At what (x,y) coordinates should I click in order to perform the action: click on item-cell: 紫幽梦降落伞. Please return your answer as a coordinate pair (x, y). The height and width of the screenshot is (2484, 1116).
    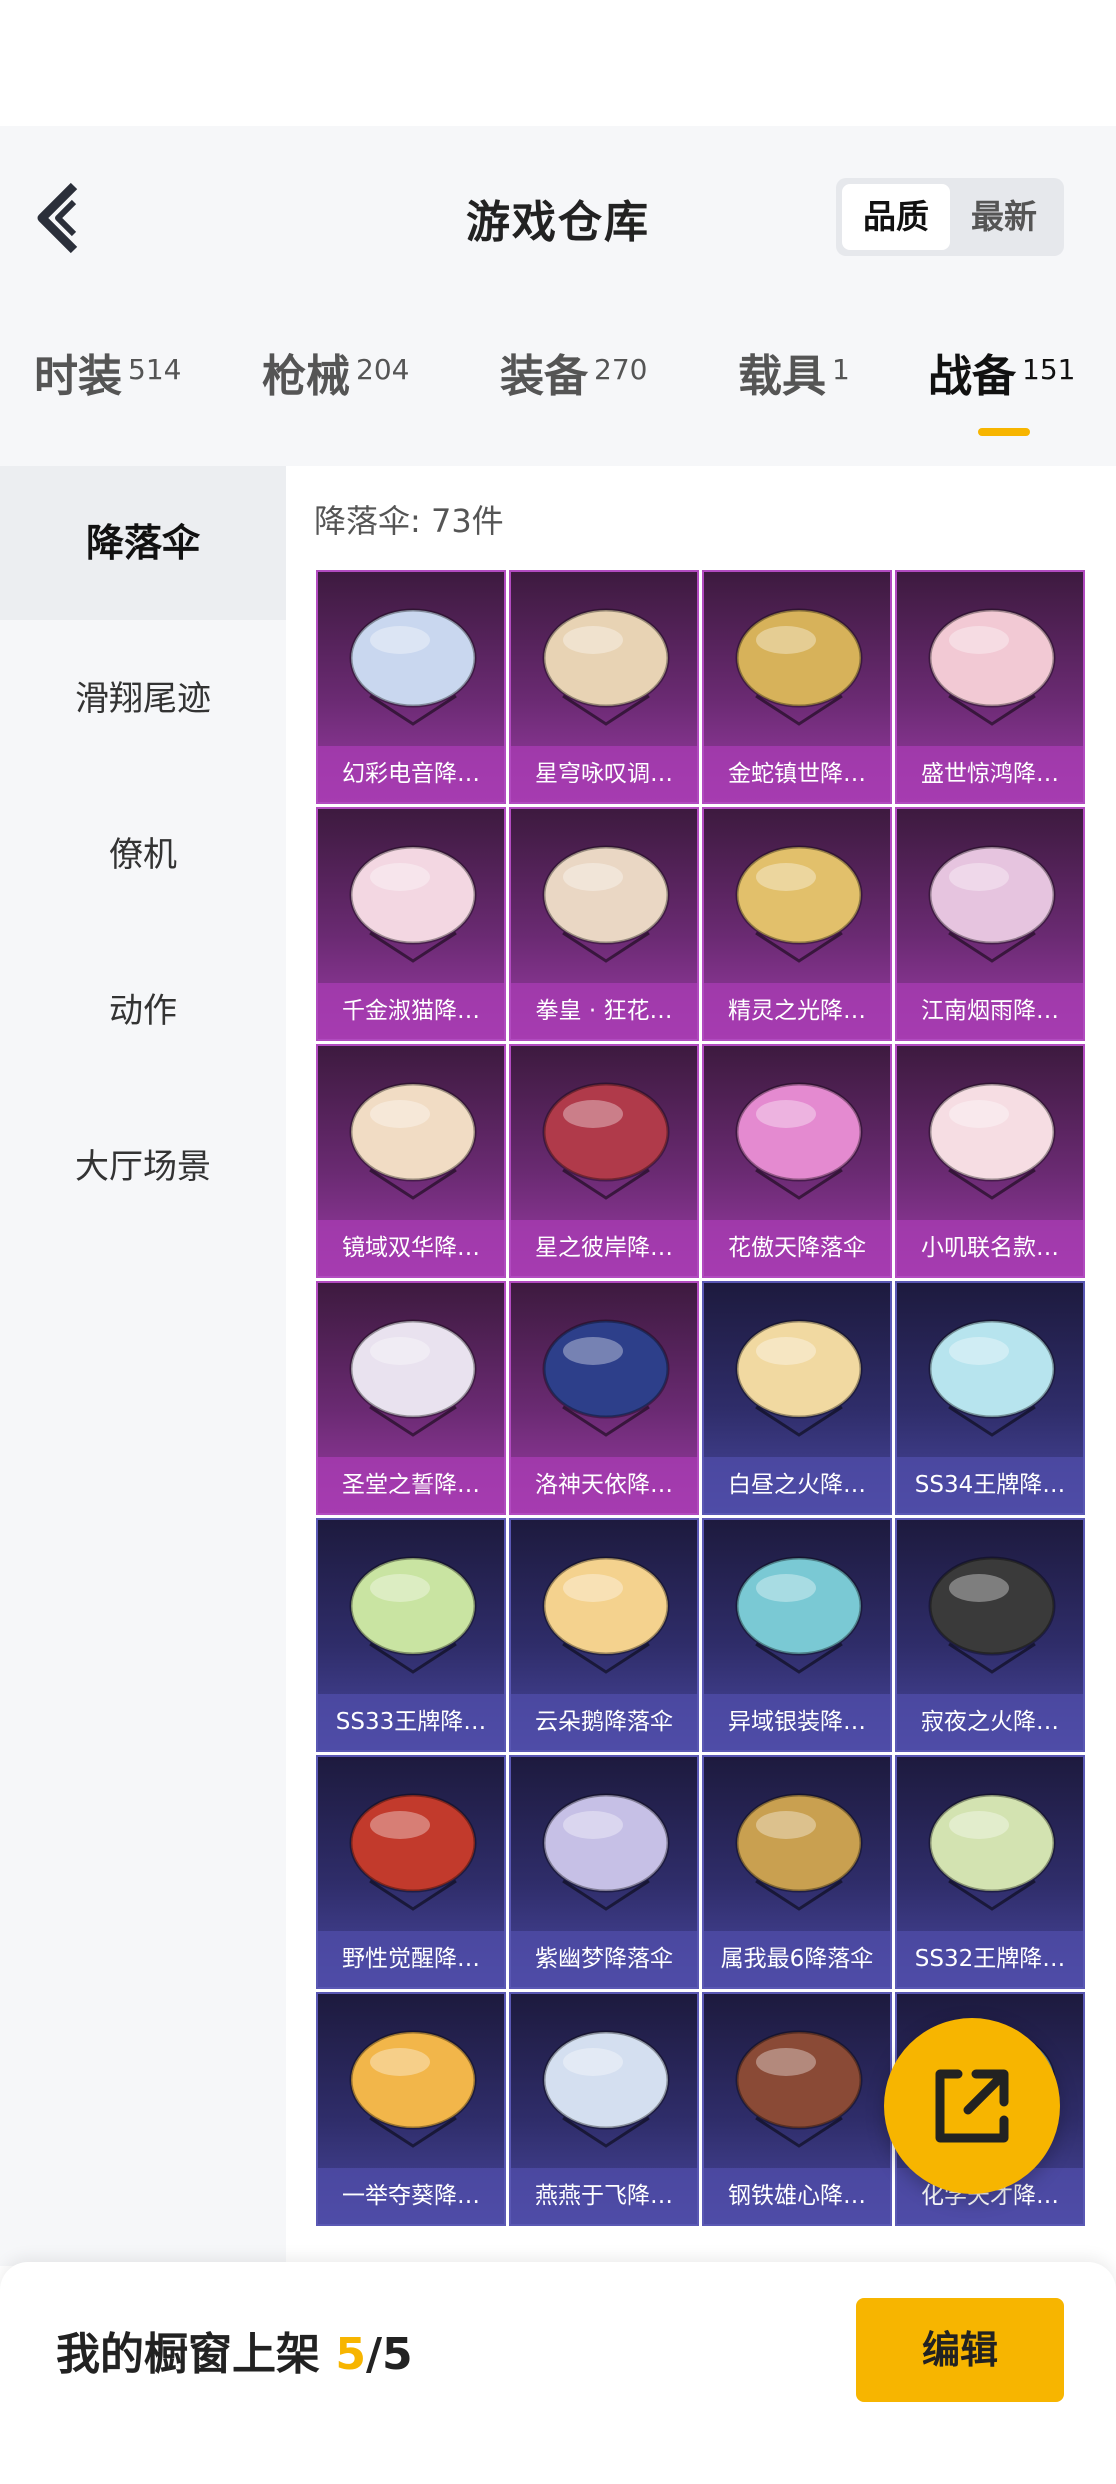
    Looking at the image, I should click on (604, 1872).